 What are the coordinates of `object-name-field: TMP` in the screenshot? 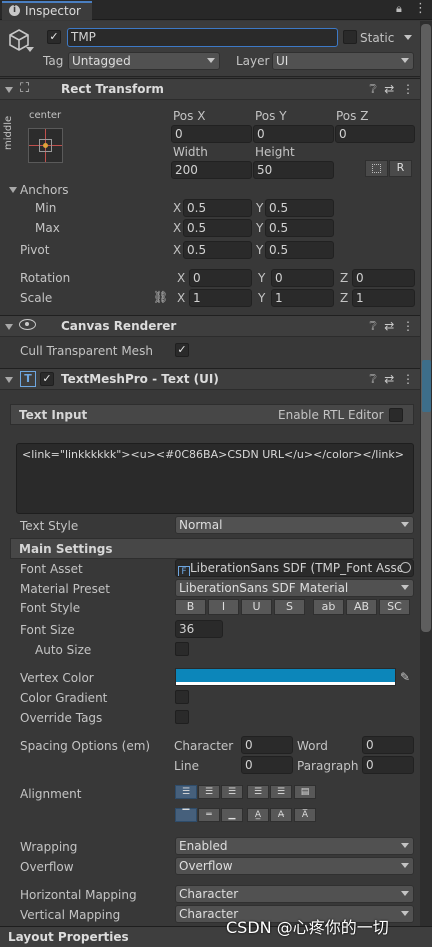 It's located at (202, 37).